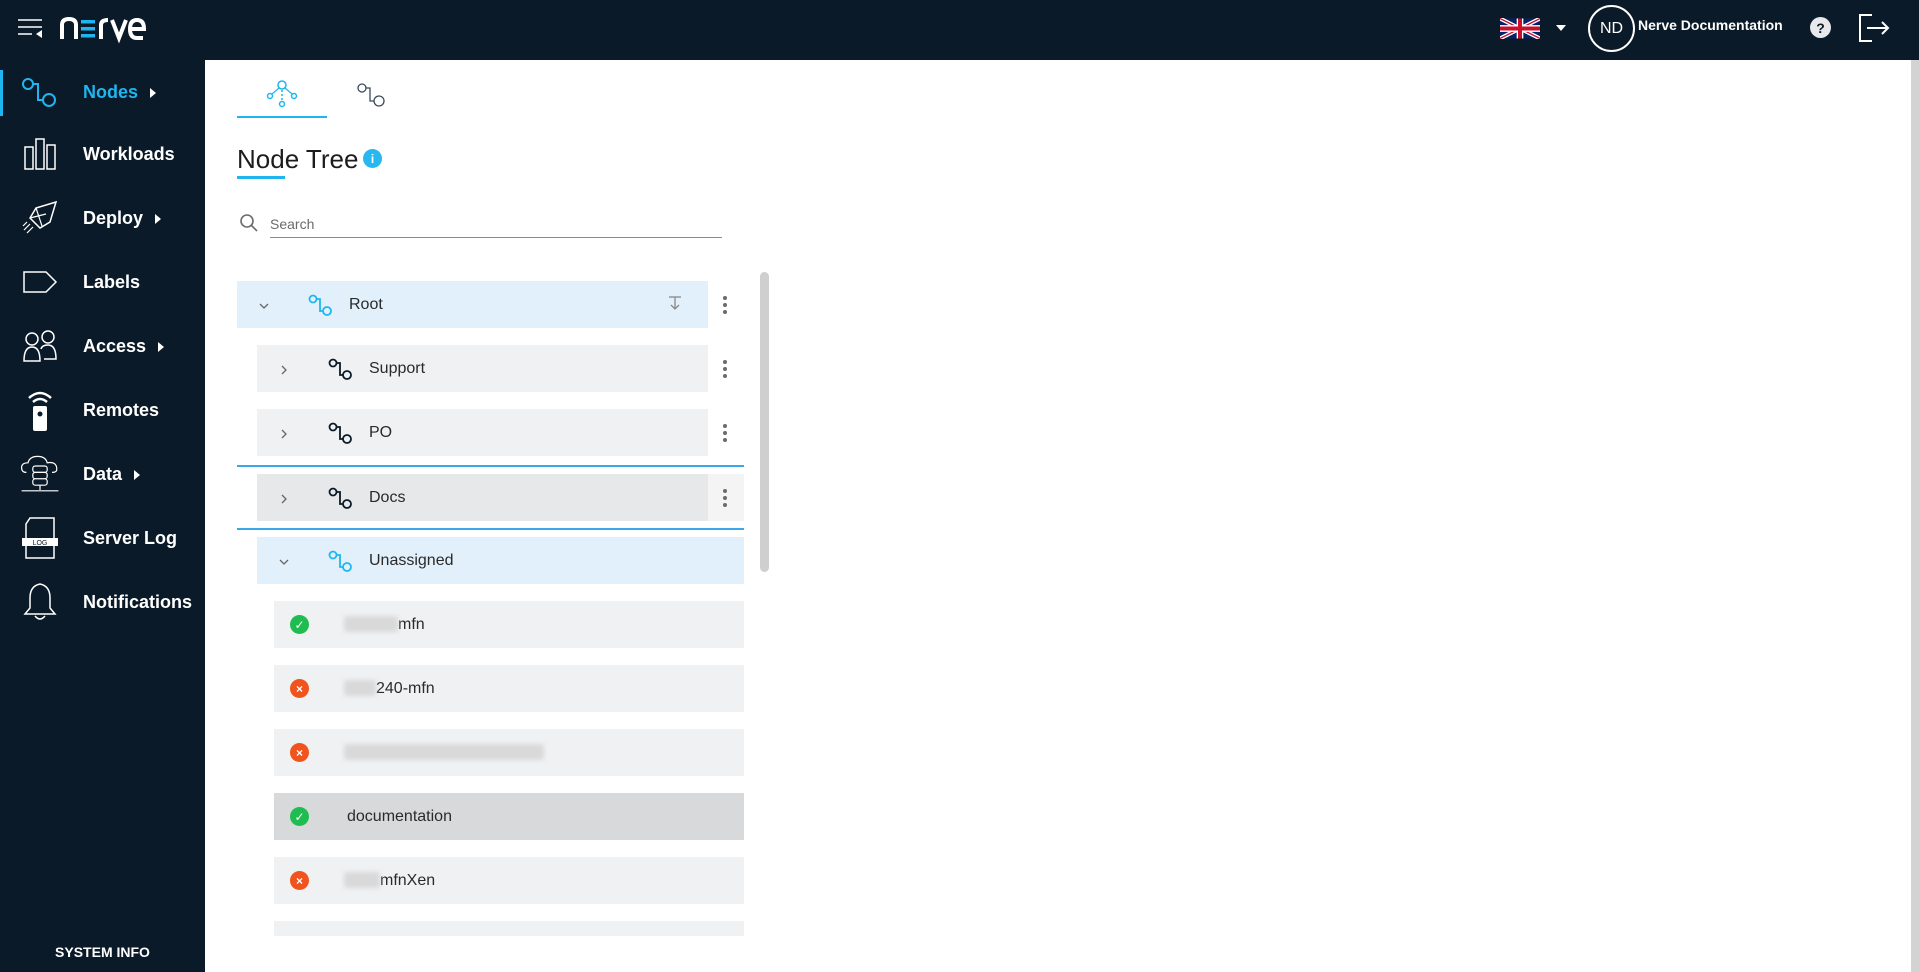 The height and width of the screenshot is (972, 1919). What do you see at coordinates (509, 880) in the screenshot?
I see `node-row: × mfnXen` at bounding box center [509, 880].